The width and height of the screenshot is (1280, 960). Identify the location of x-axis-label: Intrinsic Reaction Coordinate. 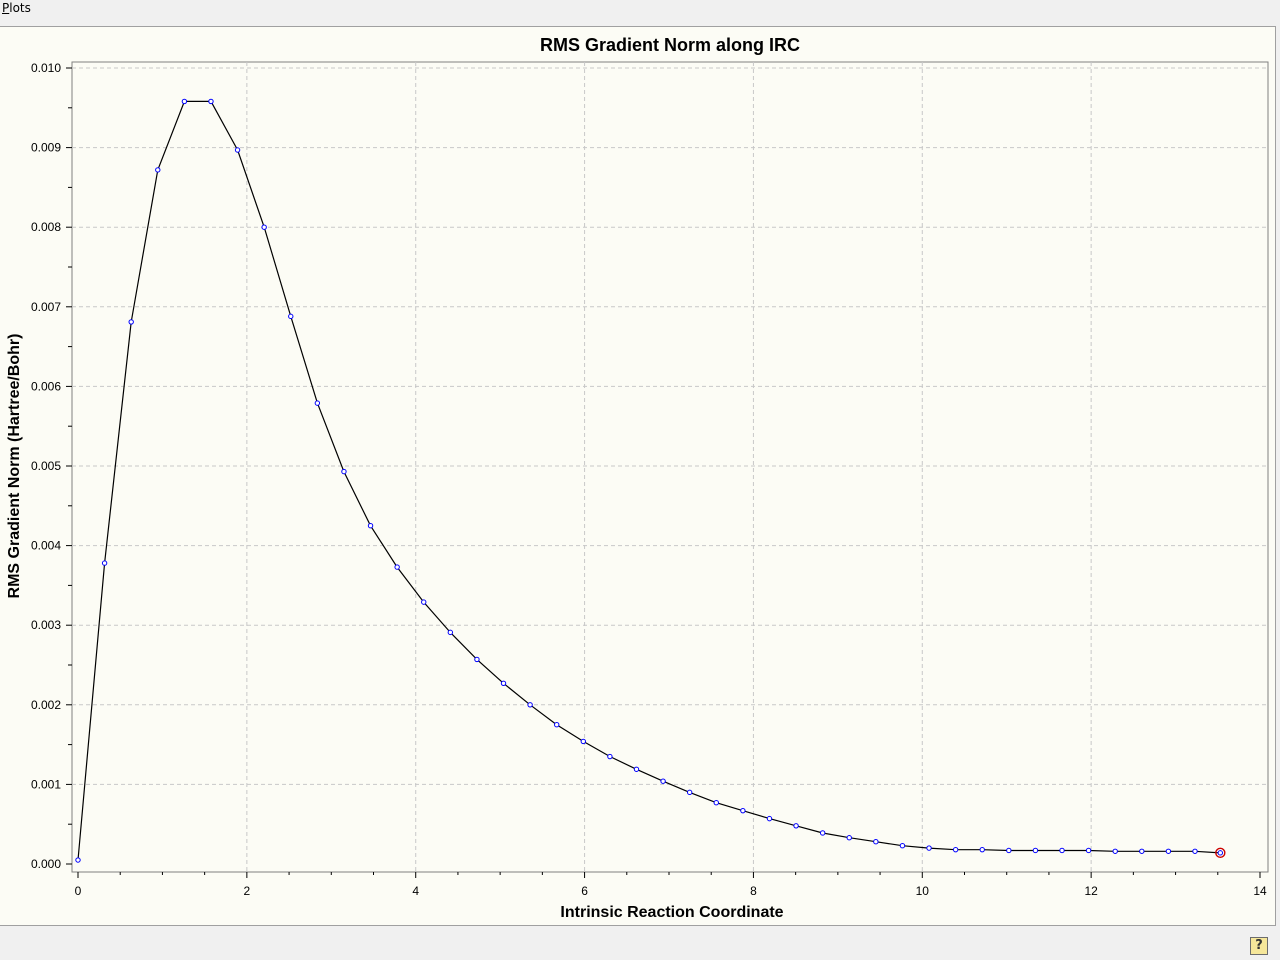
(671, 912).